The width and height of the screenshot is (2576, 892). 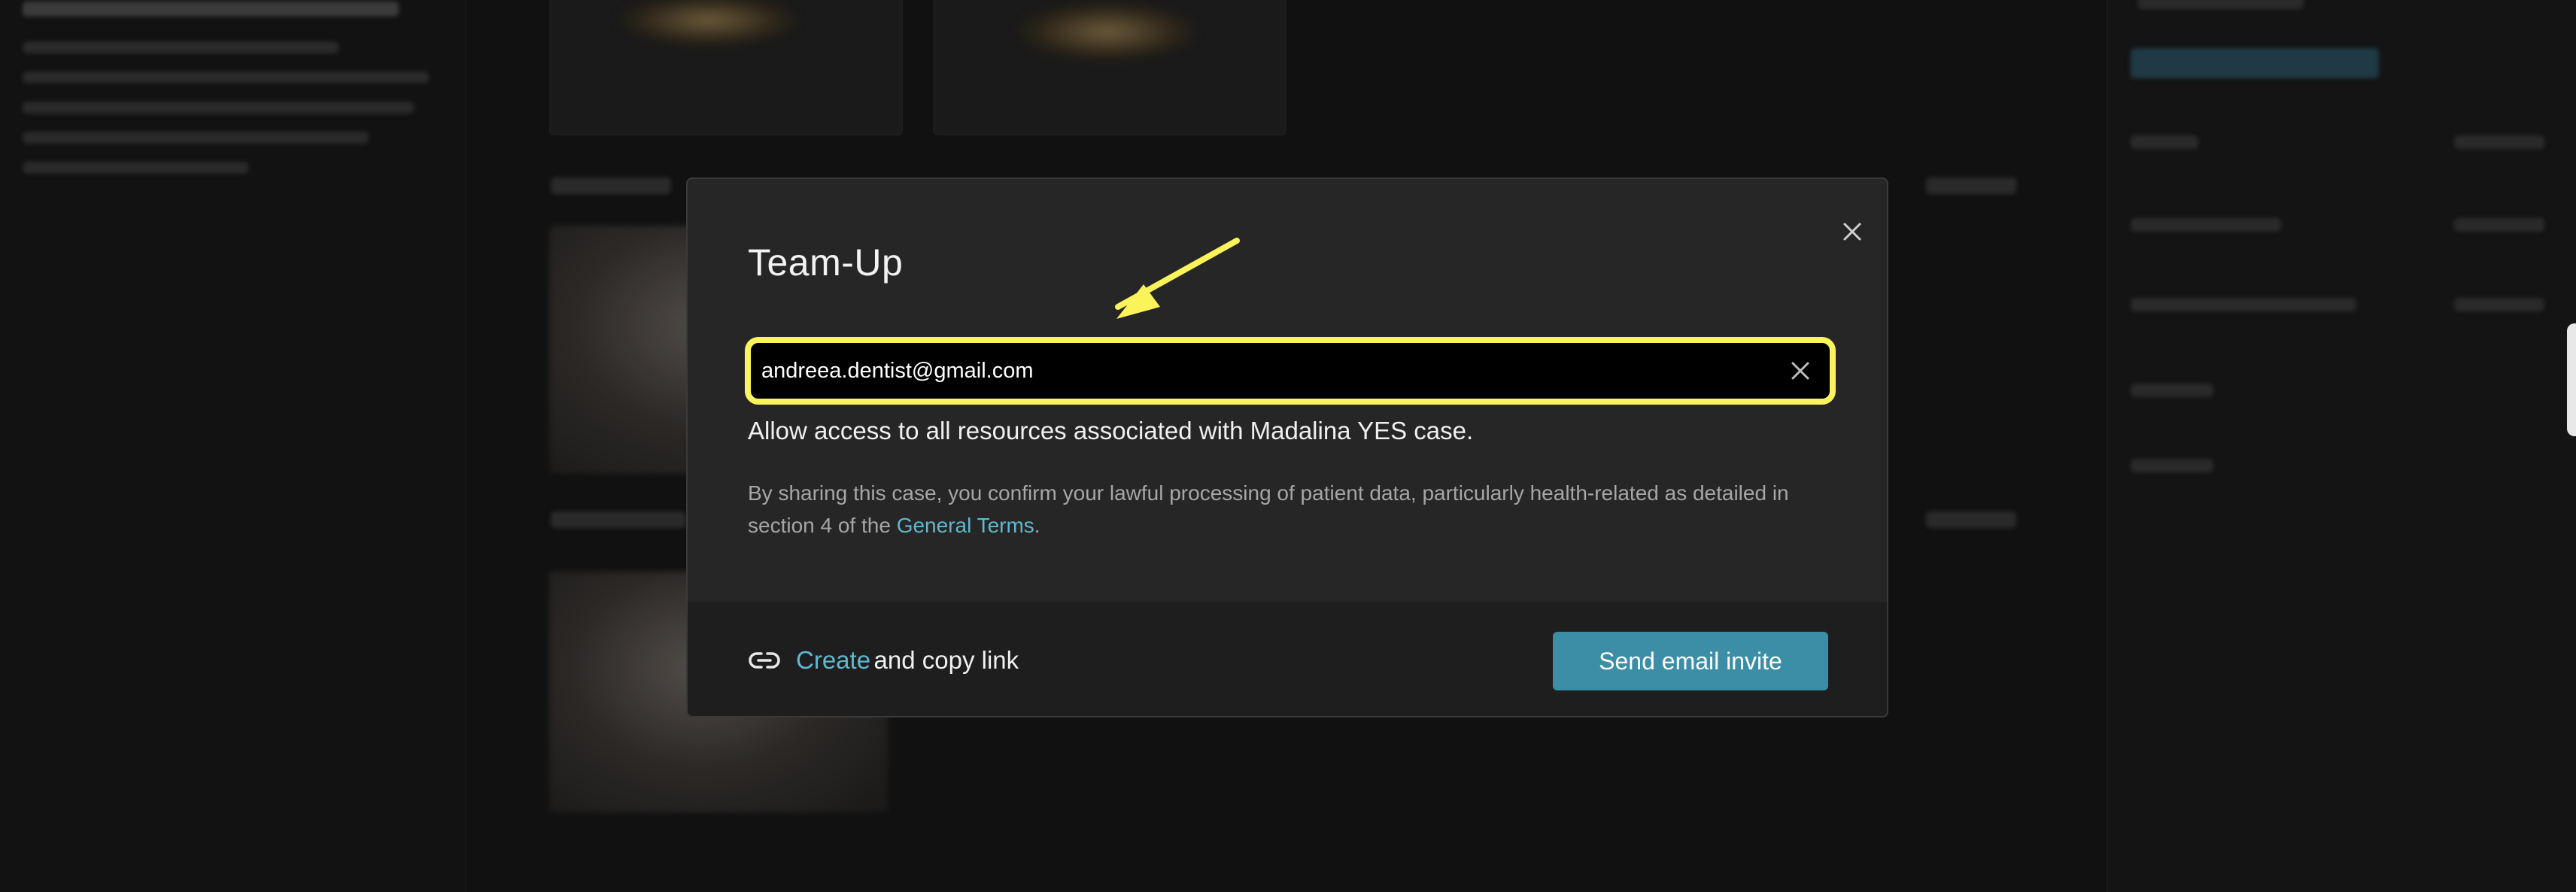 I want to click on modal-footer: Create and copy link Send email invite, so click(x=1287, y=659).